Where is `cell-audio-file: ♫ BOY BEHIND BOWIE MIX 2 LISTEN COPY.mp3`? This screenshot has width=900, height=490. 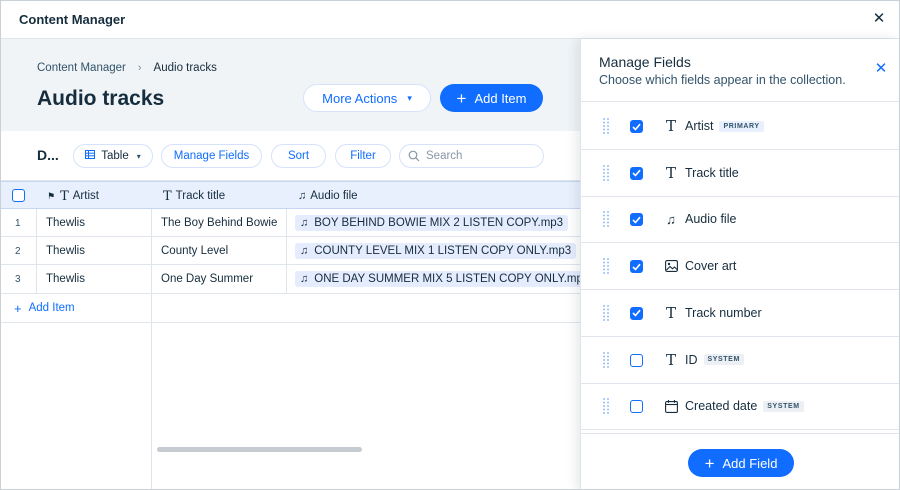
cell-audio-file: ♫ BOY BEHIND BOWIE MIX 2 LISTEN COPY.mp3 is located at coordinates (432, 223).